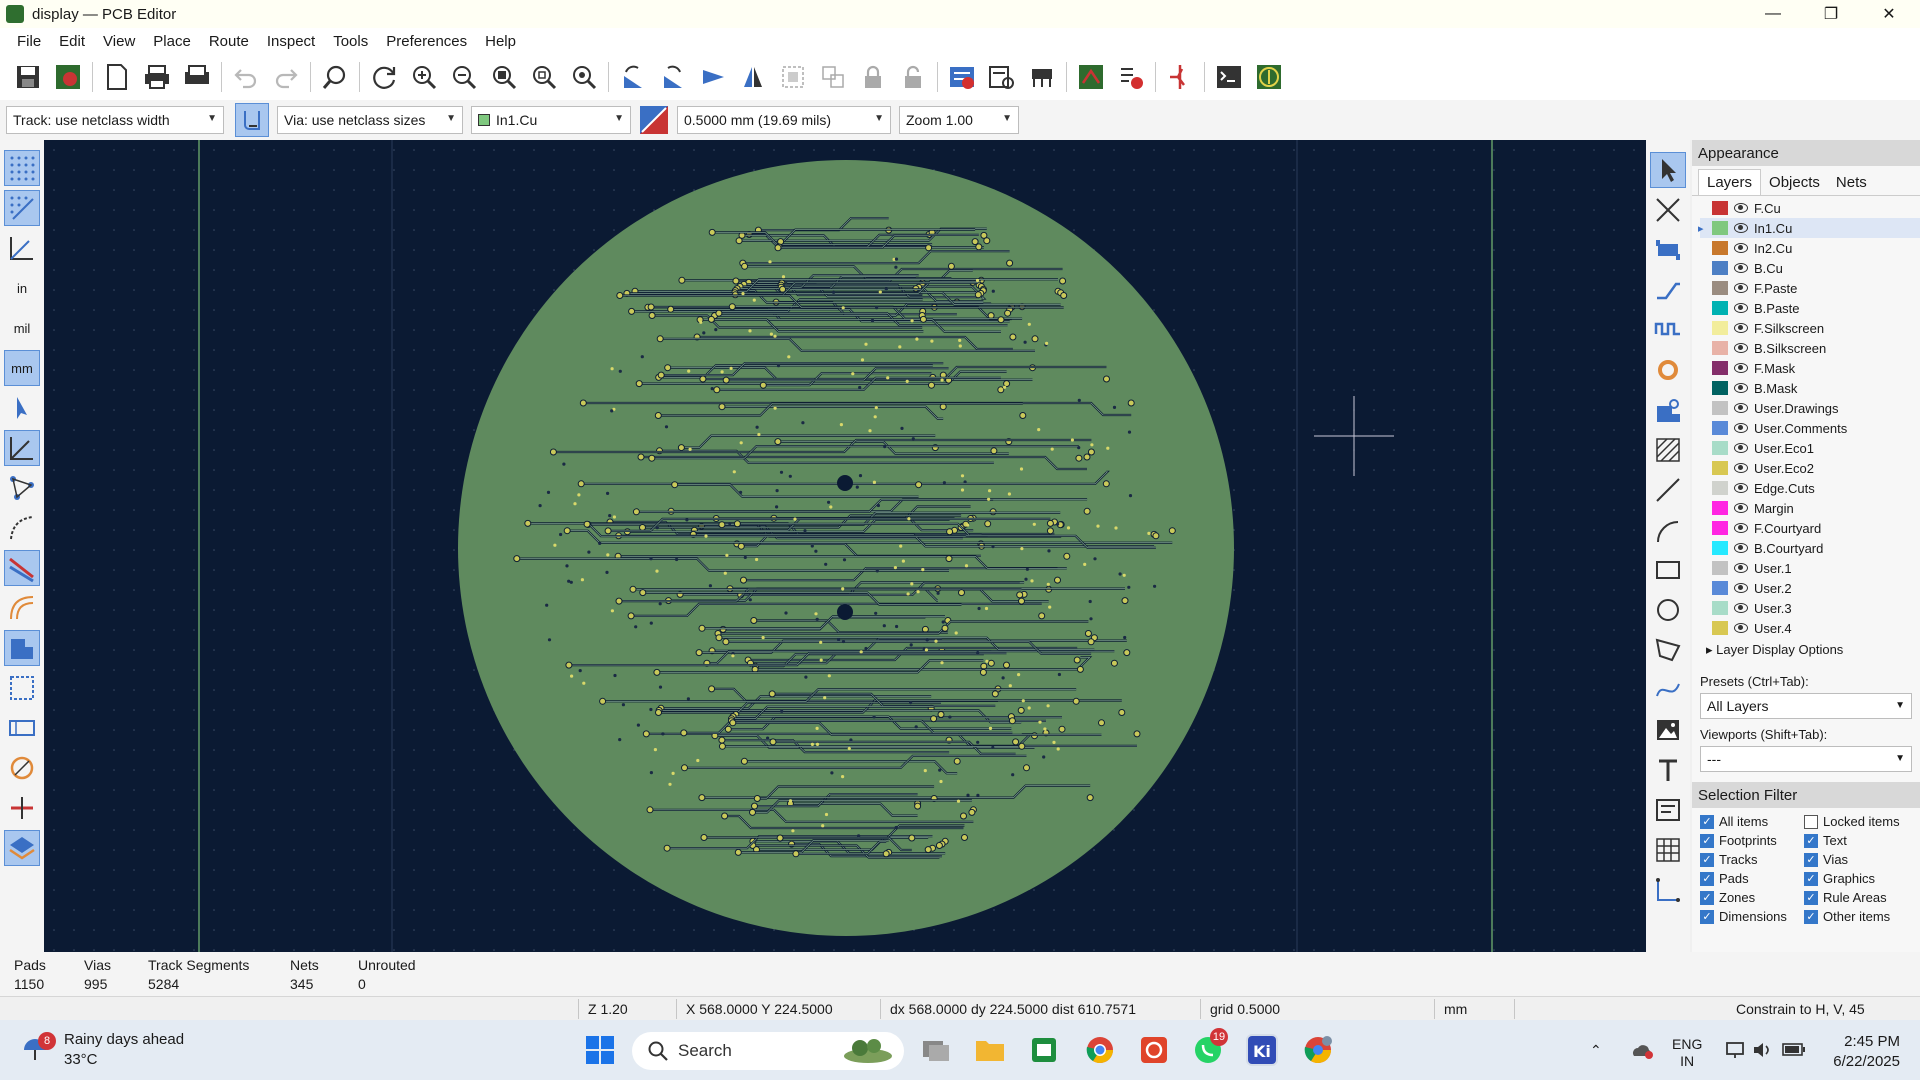 This screenshot has width=1920, height=1080. What do you see at coordinates (1154, 1050) in the screenshot?
I see `gear-app-button` at bounding box center [1154, 1050].